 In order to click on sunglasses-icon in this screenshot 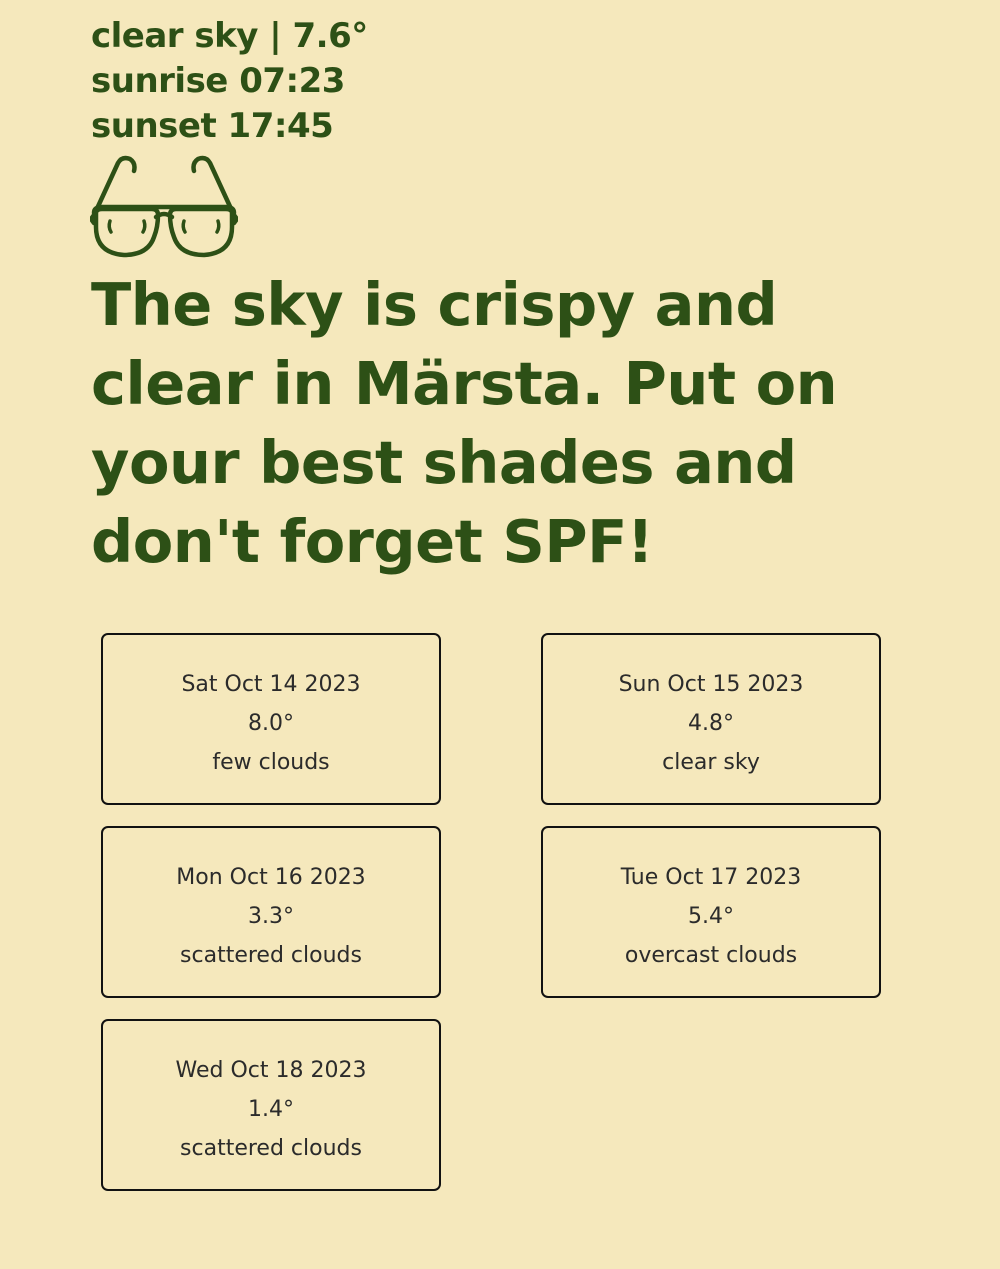, I will do `click(164, 206)`.